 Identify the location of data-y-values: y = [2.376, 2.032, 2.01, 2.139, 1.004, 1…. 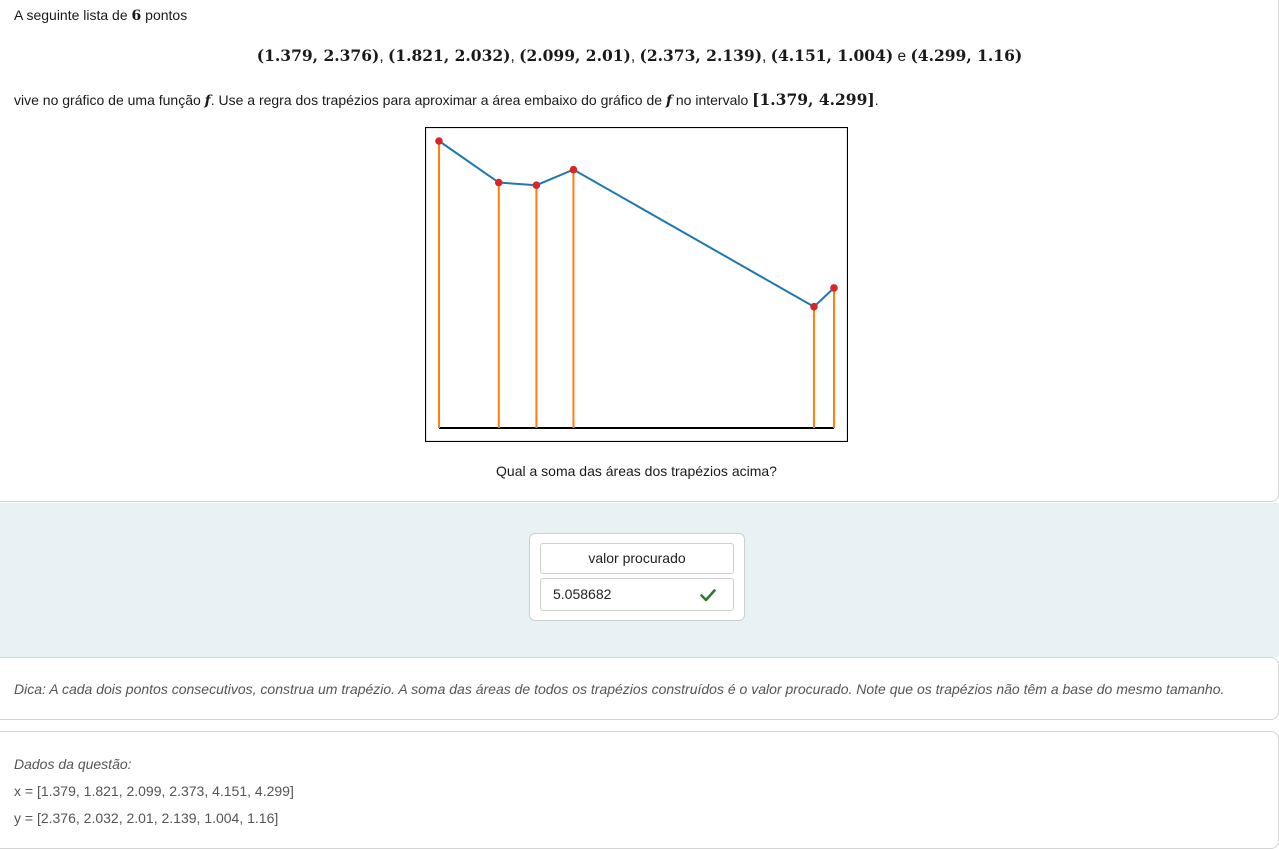
(146, 818).